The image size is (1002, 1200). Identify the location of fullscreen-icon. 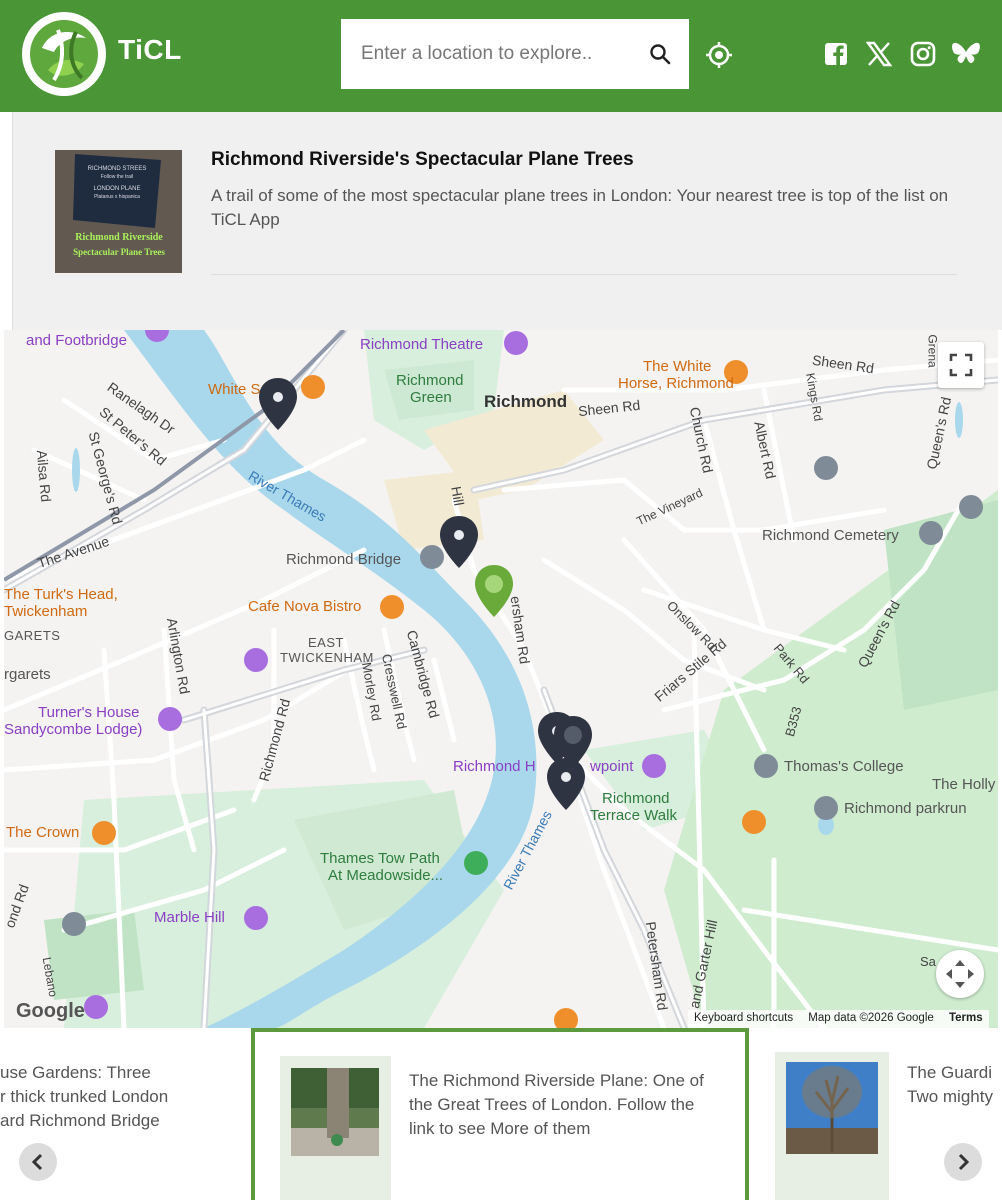
(961, 365).